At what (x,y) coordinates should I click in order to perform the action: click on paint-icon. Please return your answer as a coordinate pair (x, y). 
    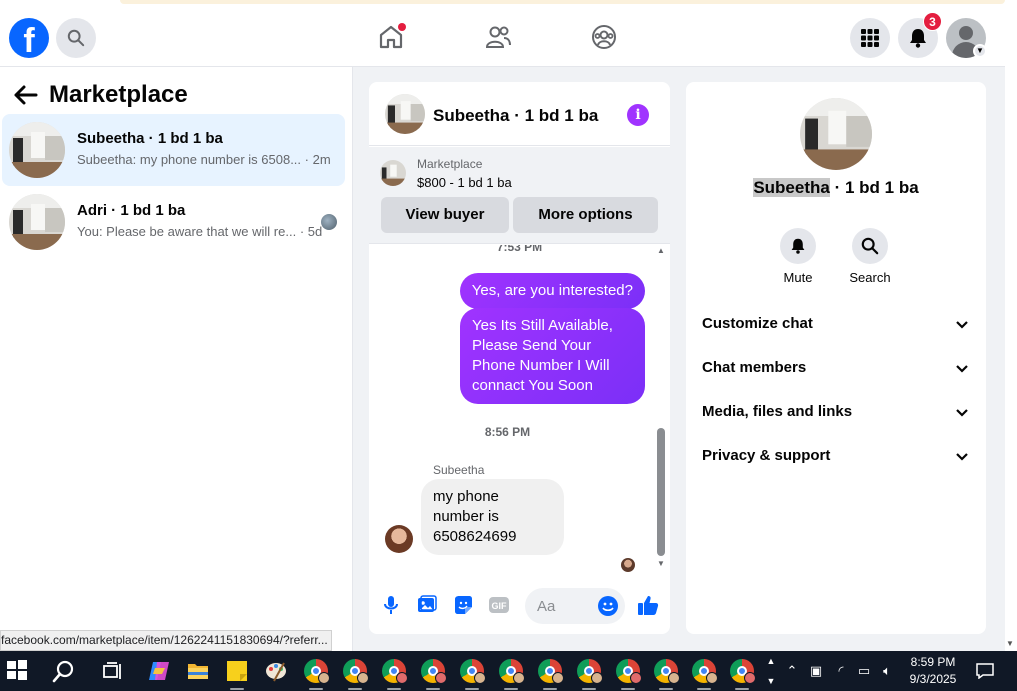
    Looking at the image, I should click on (276, 671).